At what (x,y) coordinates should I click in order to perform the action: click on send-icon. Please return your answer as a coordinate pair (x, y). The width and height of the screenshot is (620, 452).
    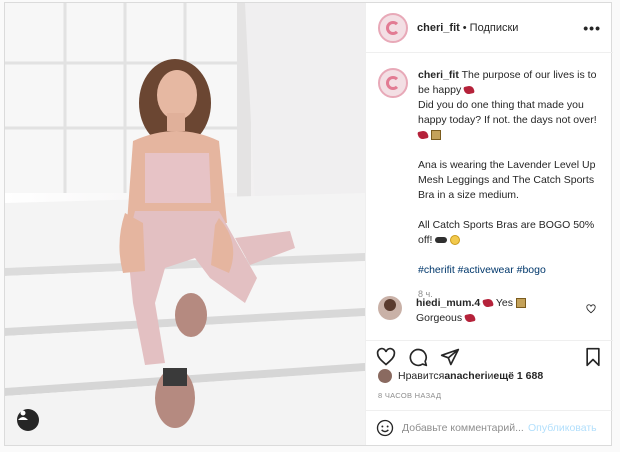
    Looking at the image, I should click on (450, 357).